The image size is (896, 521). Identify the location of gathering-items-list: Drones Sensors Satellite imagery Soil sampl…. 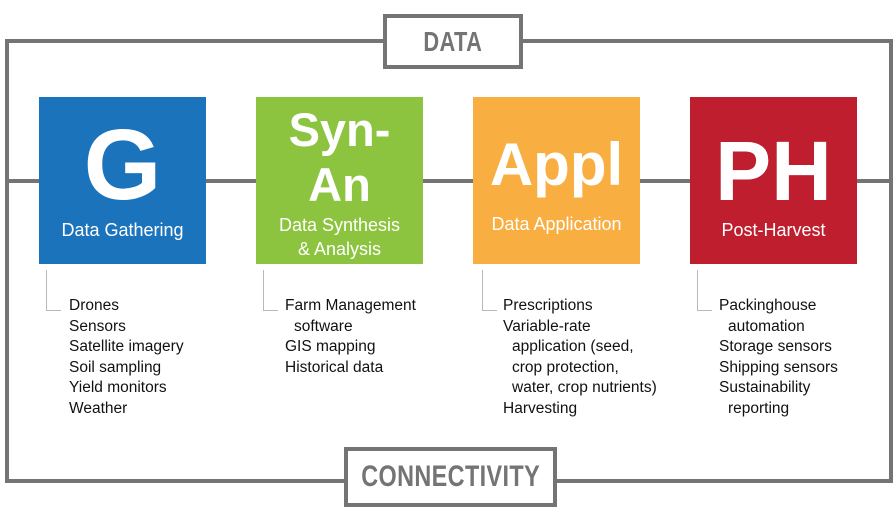
(126, 358).